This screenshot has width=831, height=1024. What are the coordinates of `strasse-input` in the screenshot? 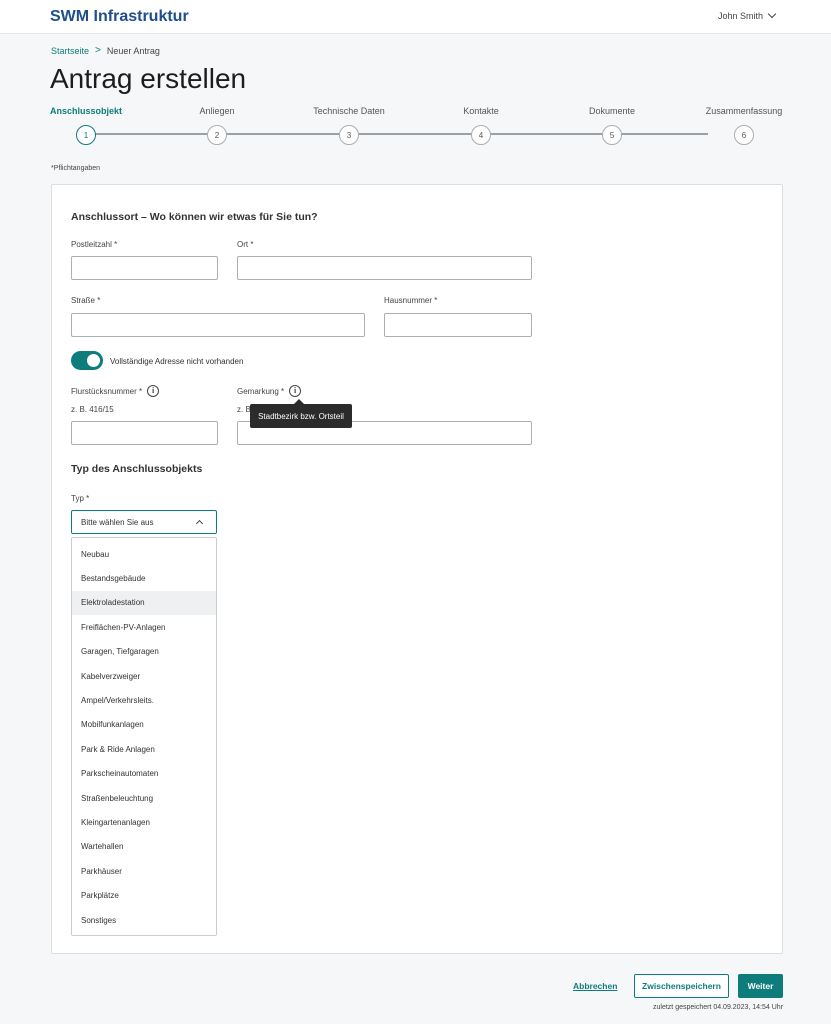 It's located at (218, 325).